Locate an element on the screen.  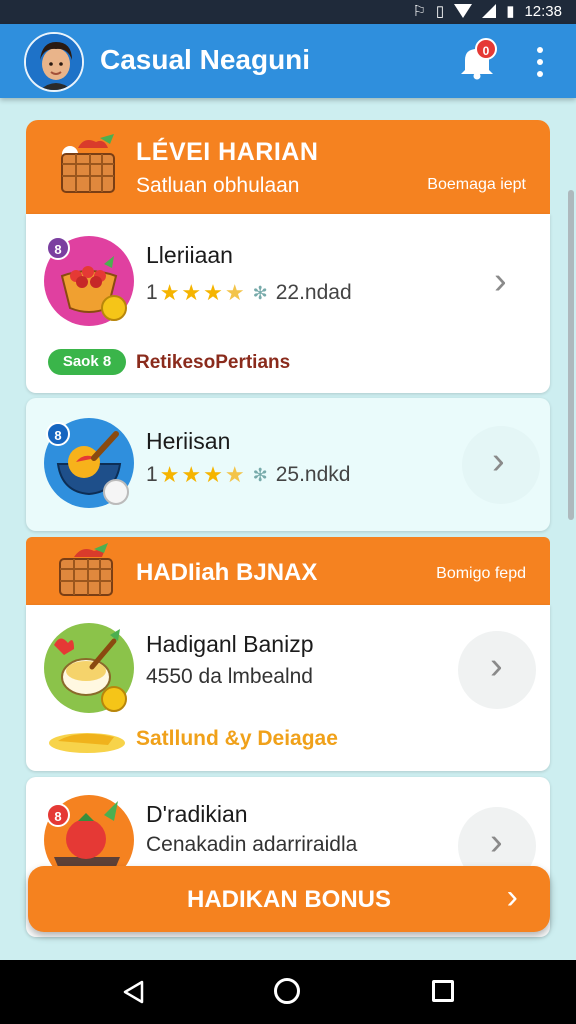
status-icons: ⚐ ▯ ▮ 12:38 is located at coordinates (487, 11).